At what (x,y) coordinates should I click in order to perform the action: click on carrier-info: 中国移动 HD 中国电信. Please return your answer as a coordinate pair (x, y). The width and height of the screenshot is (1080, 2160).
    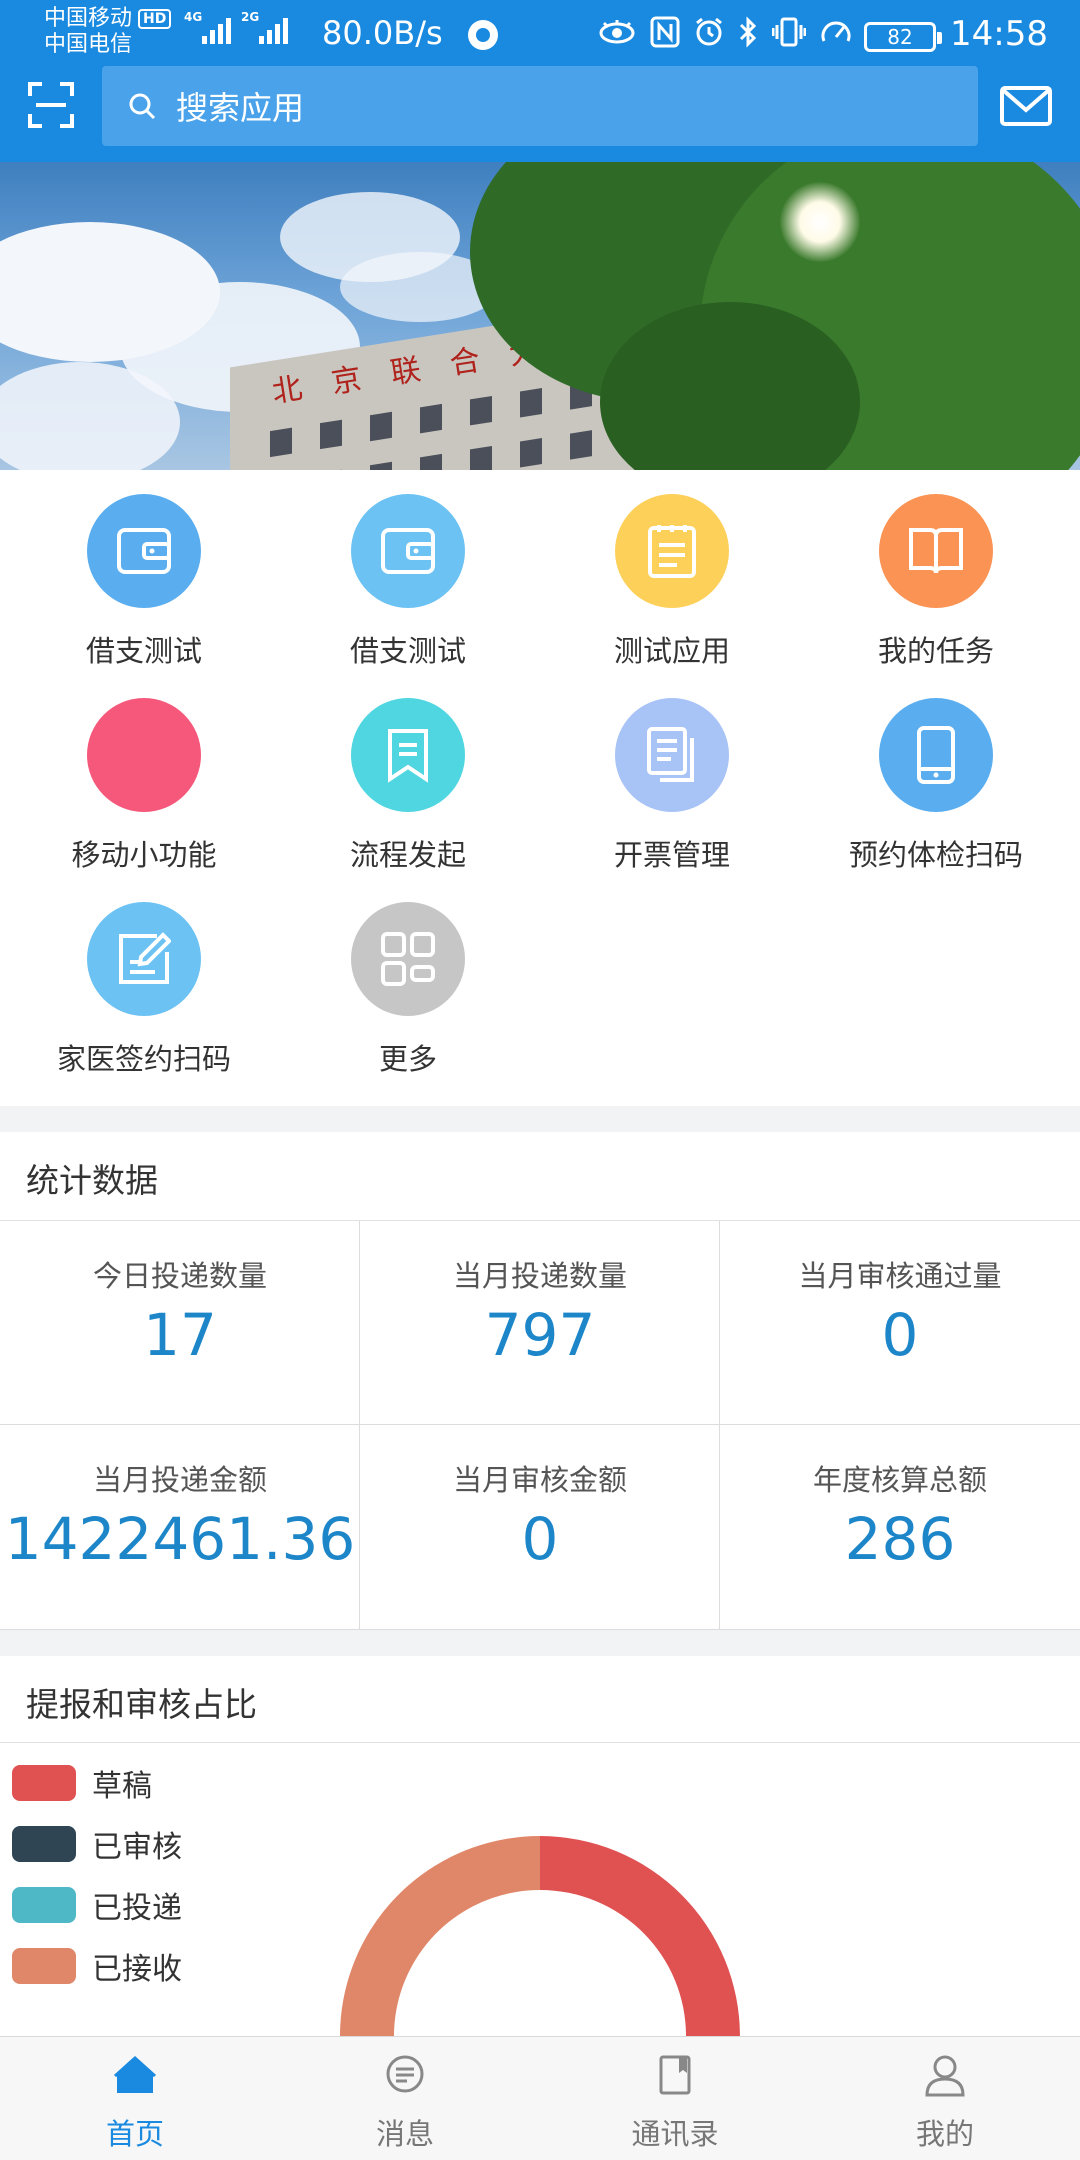
    Looking at the image, I should click on (108, 32).